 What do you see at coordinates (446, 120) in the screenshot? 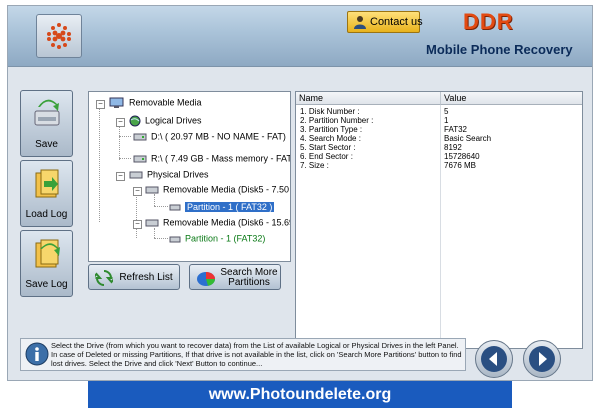
I see `row-value: 1` at bounding box center [446, 120].